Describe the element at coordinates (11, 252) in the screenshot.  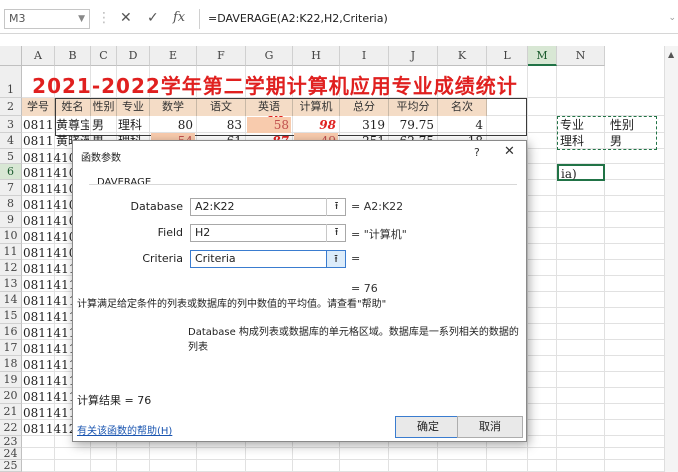
I see `row-header: 11` at that location.